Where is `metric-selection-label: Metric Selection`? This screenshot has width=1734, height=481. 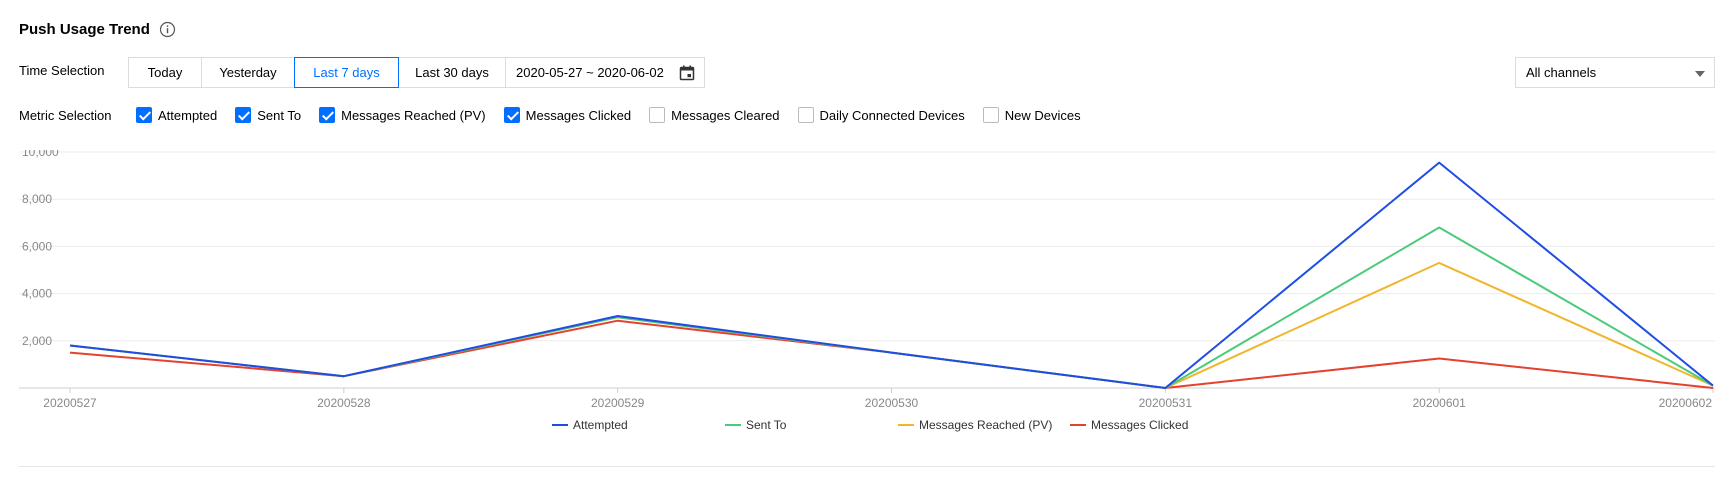
metric-selection-label: Metric Selection is located at coordinates (65, 115).